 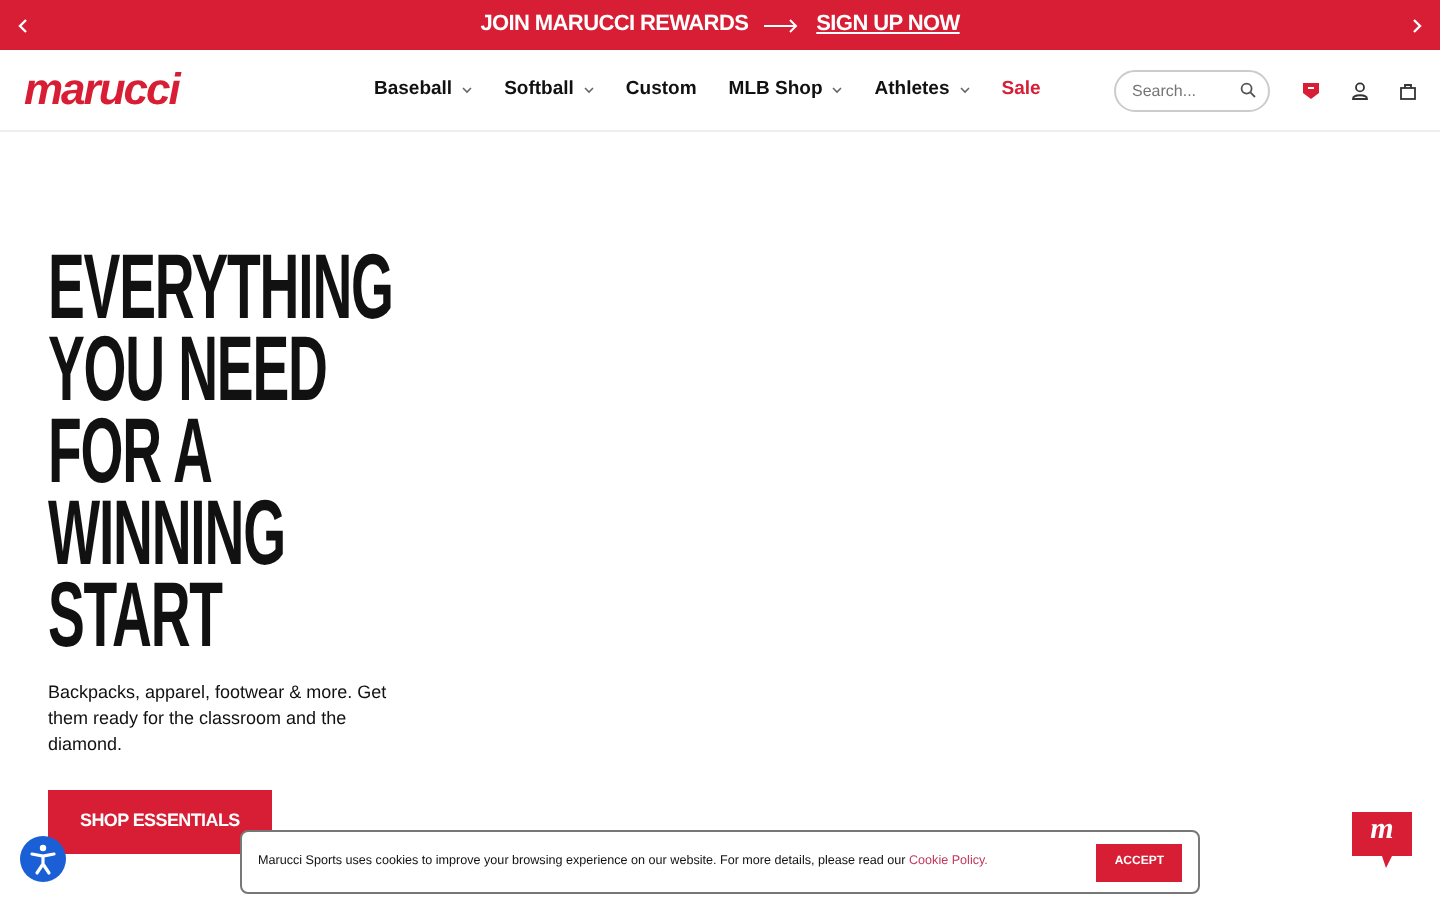 I want to click on chat-button: m, so click(x=1382, y=840).